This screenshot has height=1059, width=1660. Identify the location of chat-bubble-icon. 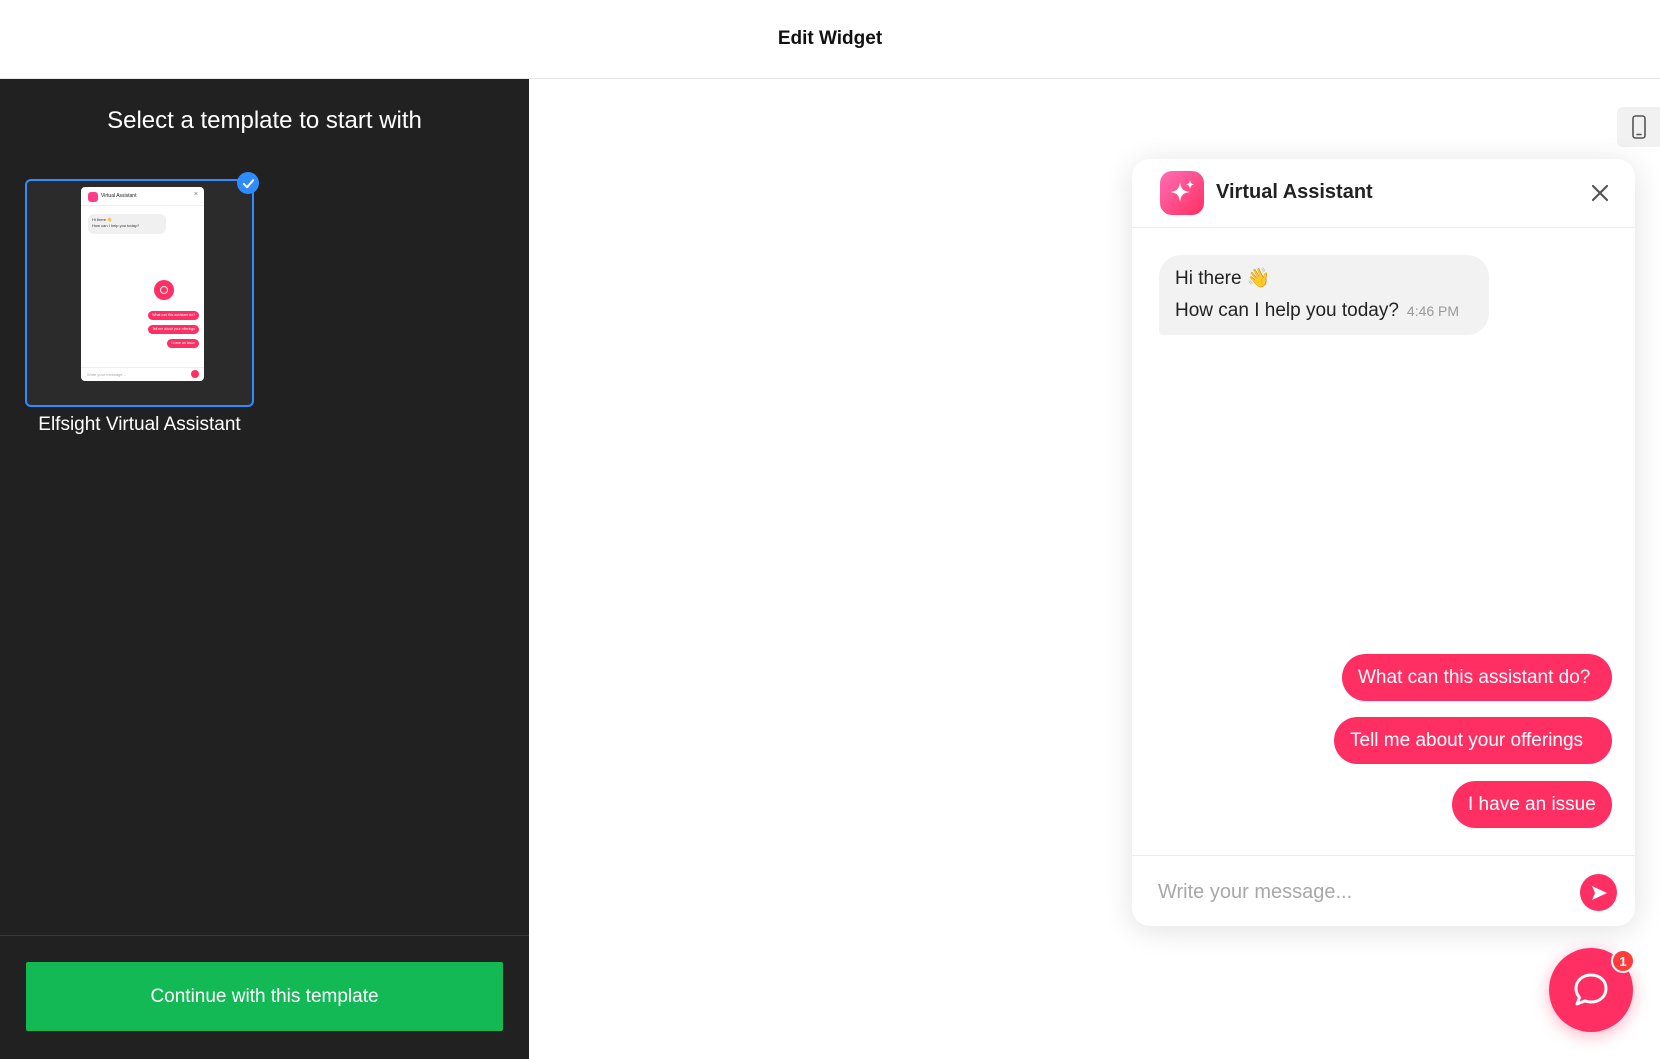
(1591, 989).